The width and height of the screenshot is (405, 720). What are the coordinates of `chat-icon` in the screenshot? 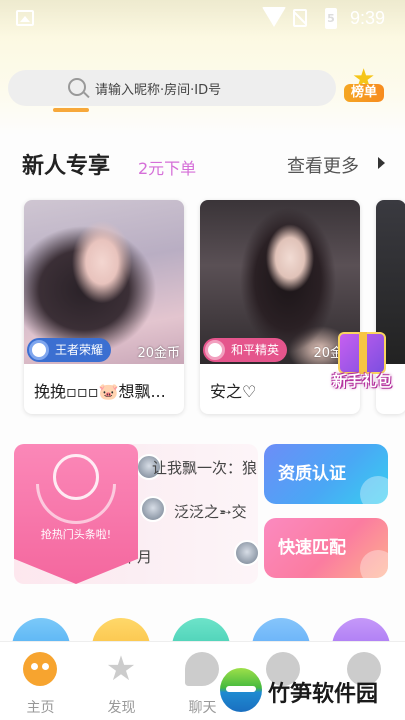 It's located at (202, 669).